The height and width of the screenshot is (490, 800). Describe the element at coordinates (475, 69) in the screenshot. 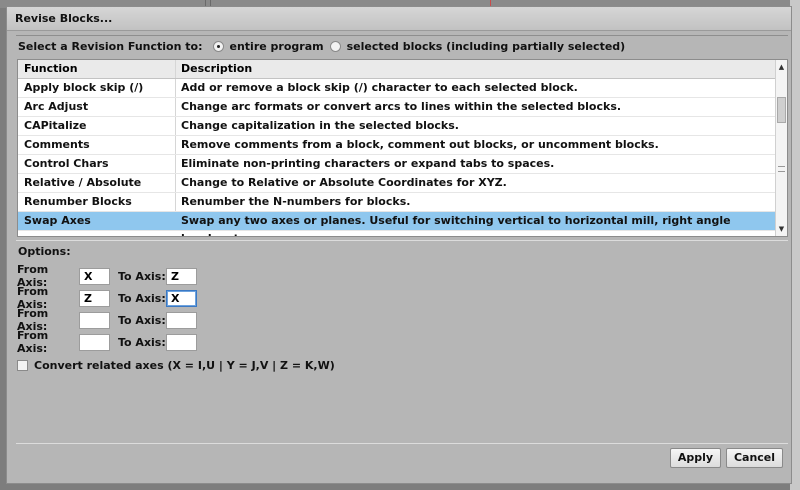

I see `column-header-description: Description` at that location.